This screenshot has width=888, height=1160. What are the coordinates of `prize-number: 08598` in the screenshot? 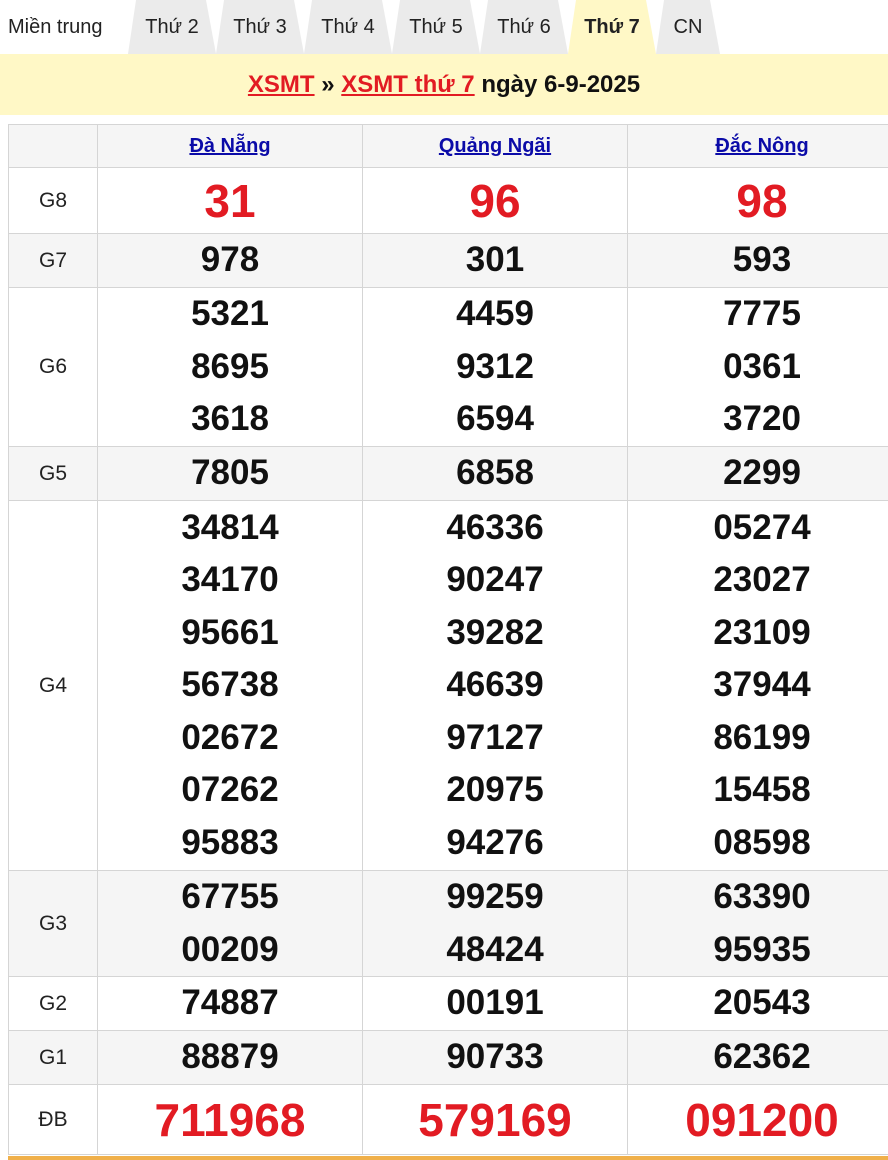 It's located at (762, 842).